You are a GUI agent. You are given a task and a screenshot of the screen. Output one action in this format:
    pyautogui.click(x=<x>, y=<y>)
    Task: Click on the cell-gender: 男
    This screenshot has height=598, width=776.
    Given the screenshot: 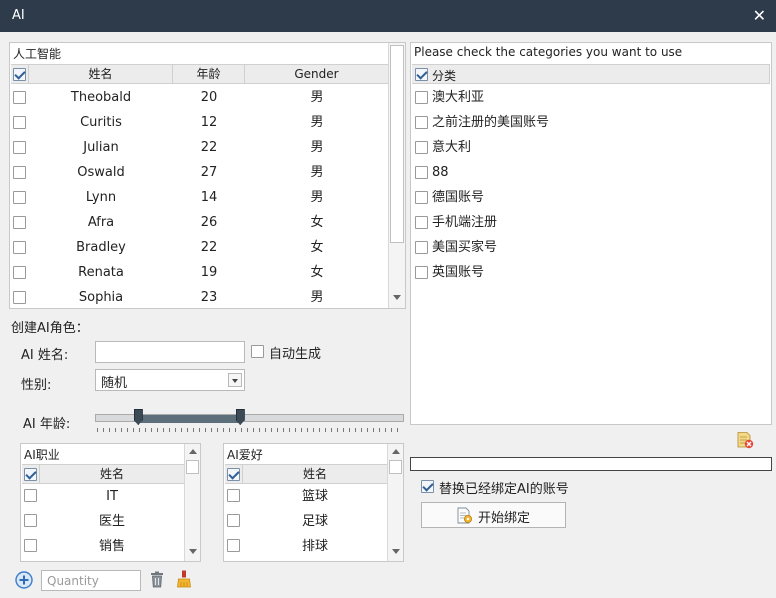 What is the action you would take?
    pyautogui.click(x=317, y=122)
    